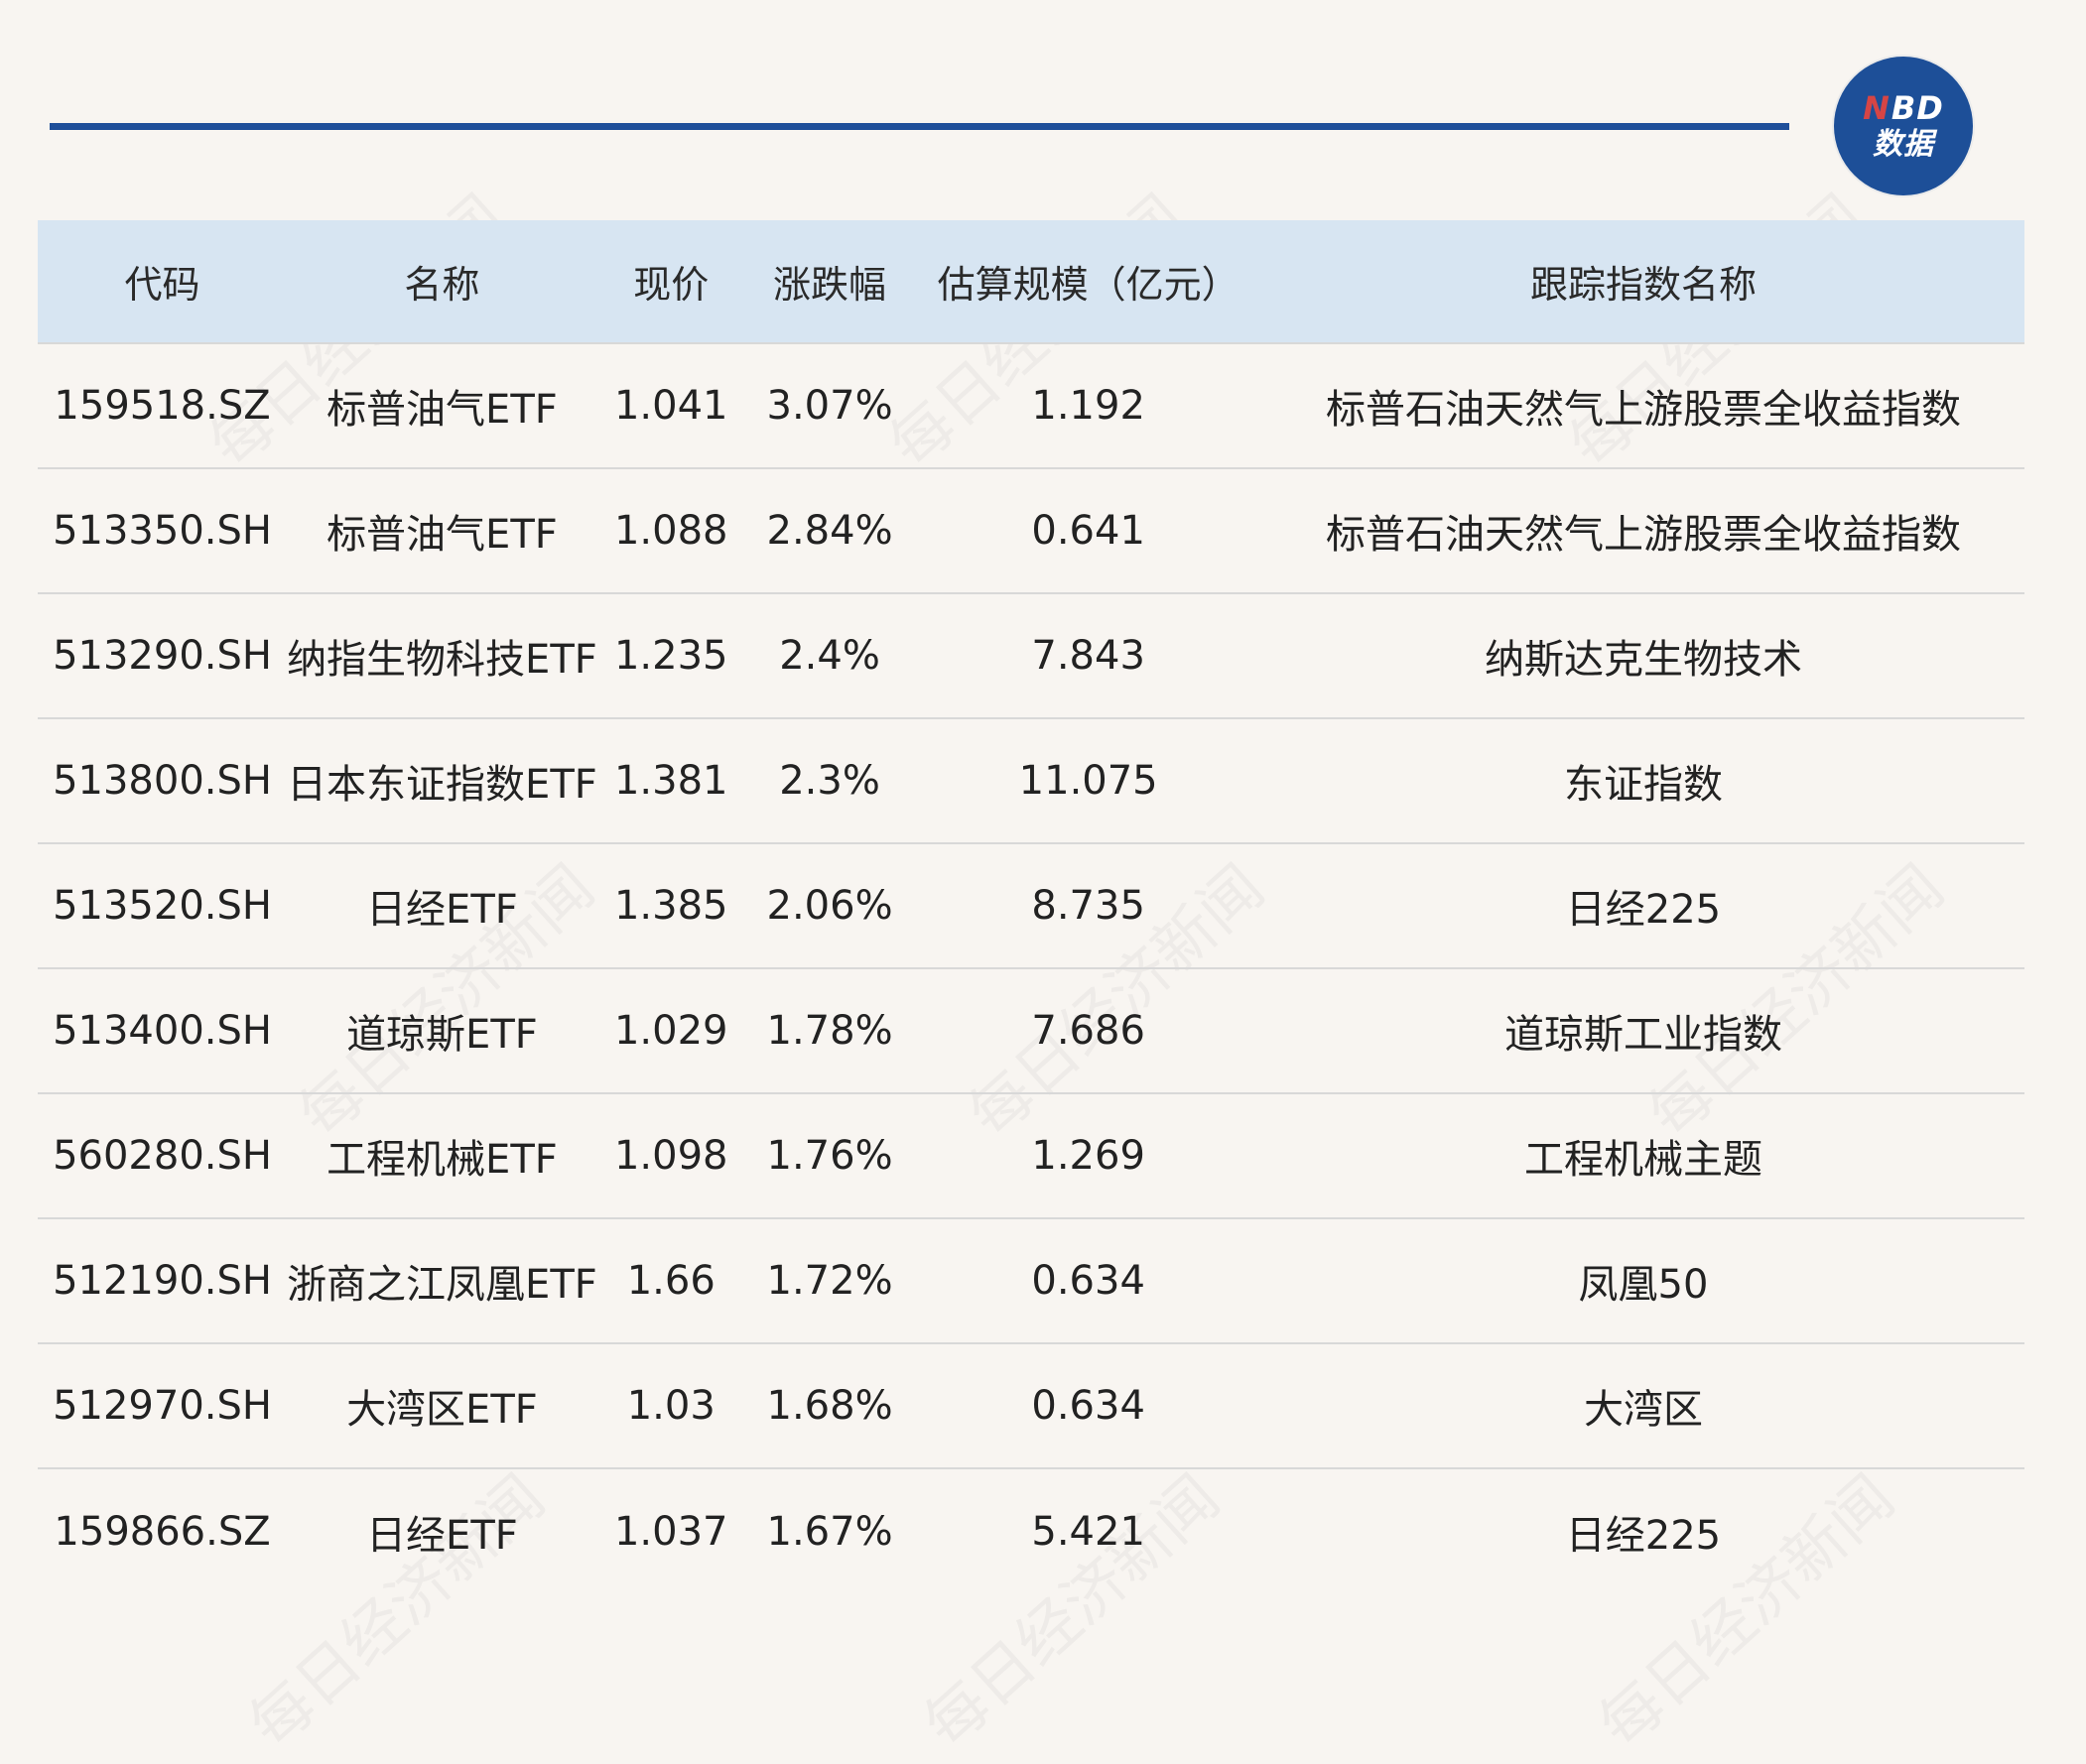 The height and width of the screenshot is (1764, 2086). What do you see at coordinates (829, 1530) in the screenshot?
I see `cell-change: 1.67%` at bounding box center [829, 1530].